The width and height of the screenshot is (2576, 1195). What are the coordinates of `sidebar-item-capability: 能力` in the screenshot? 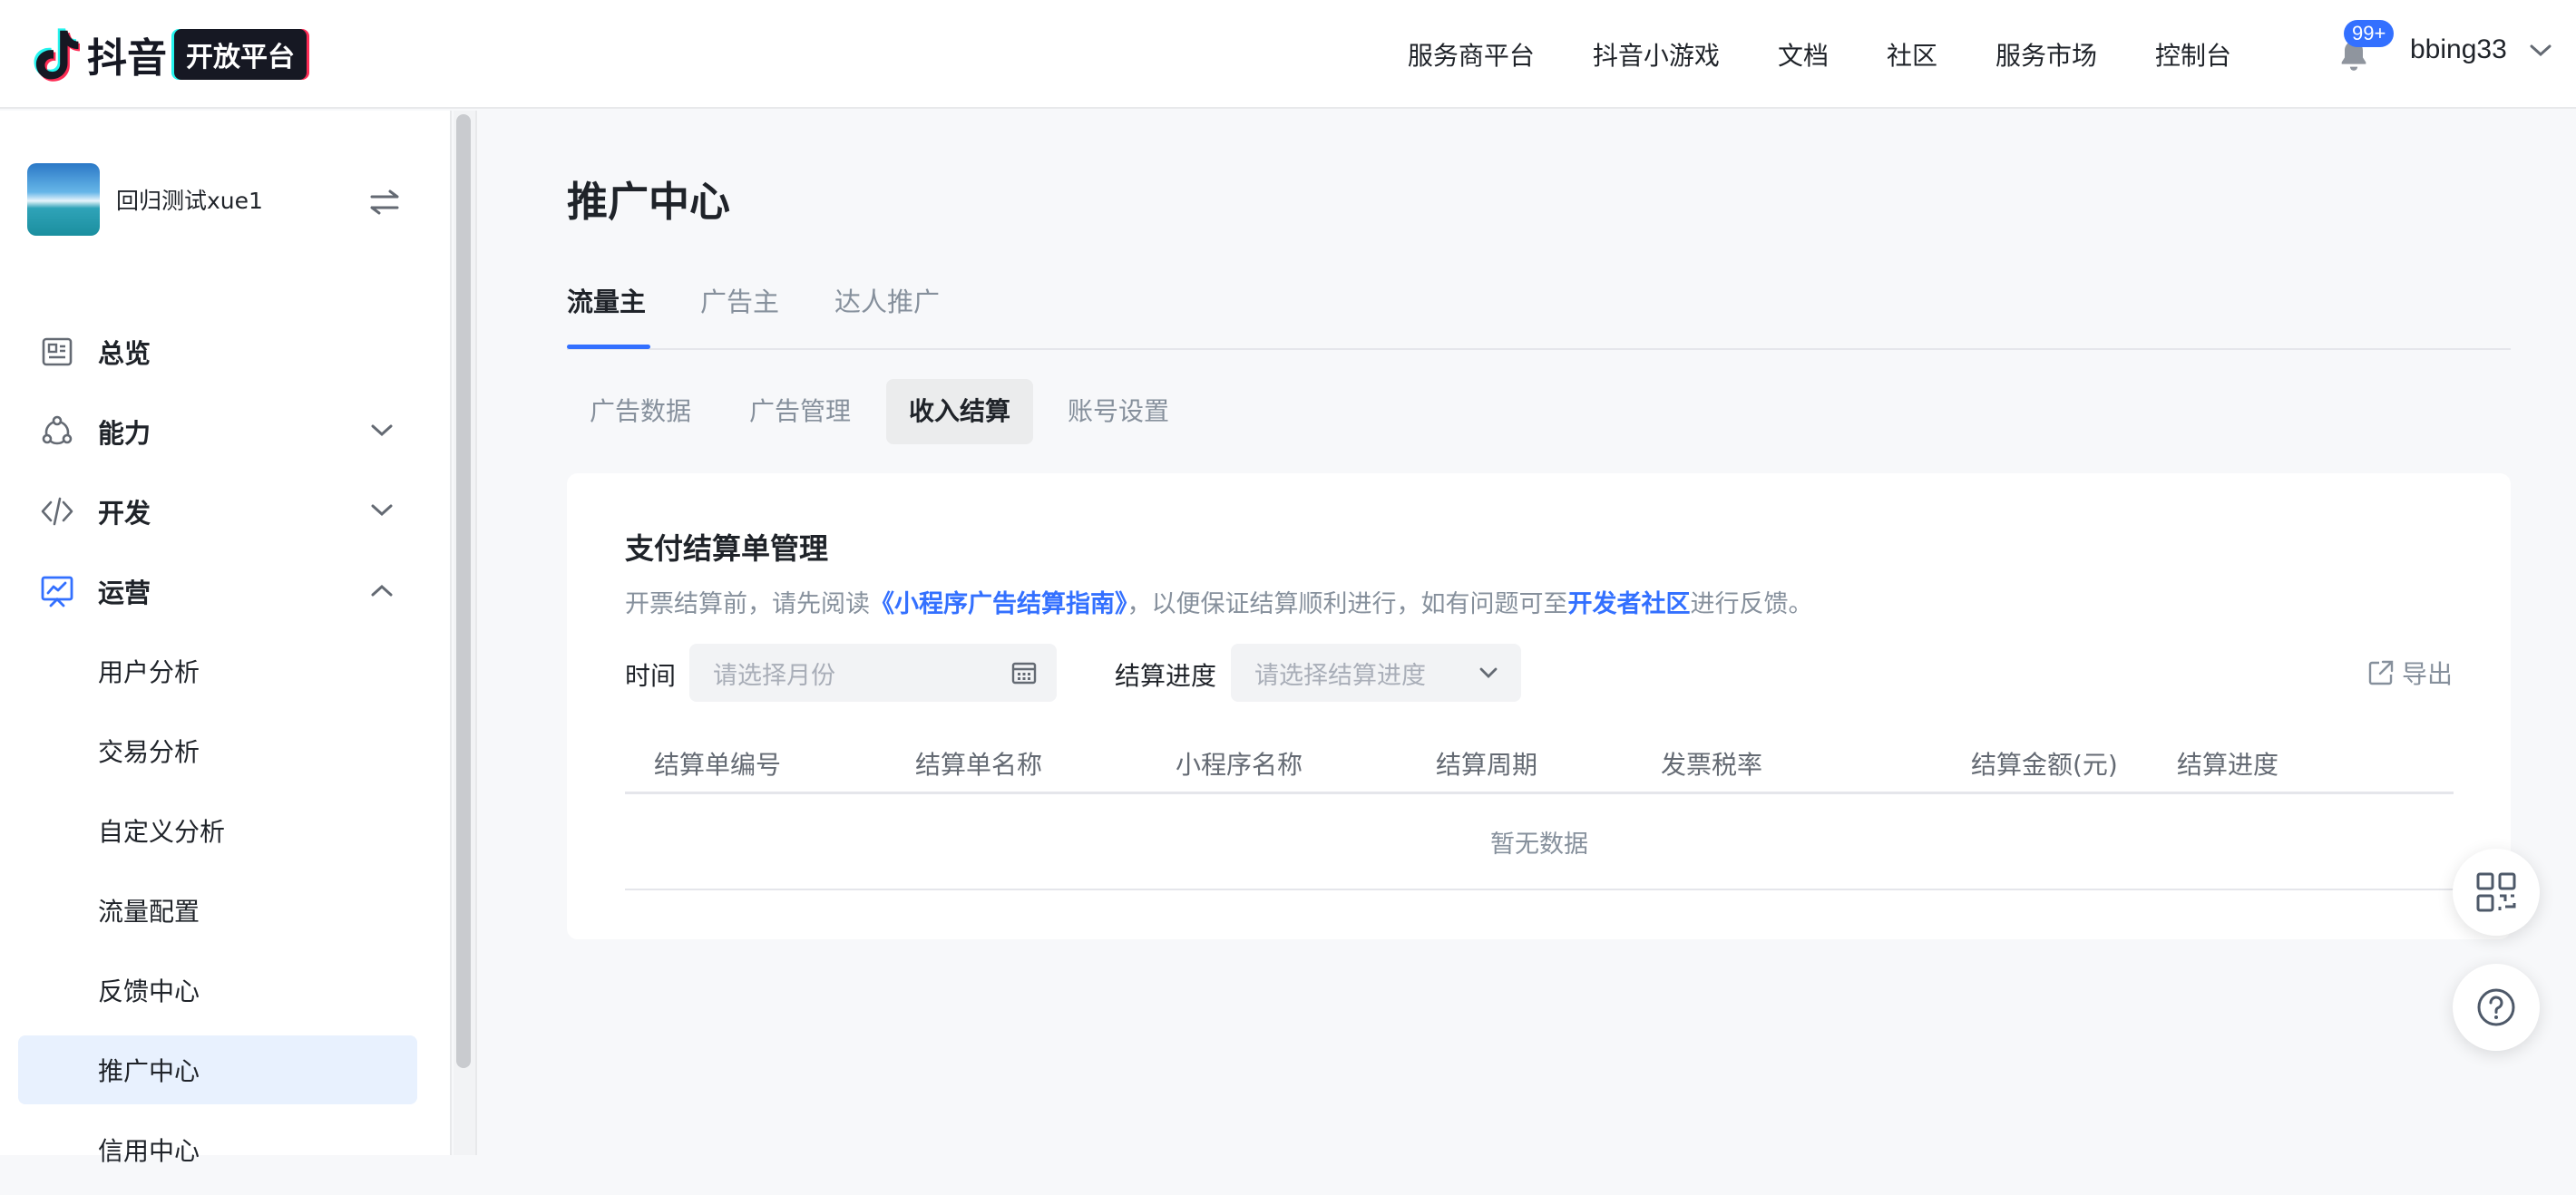 It's located at (217, 431).